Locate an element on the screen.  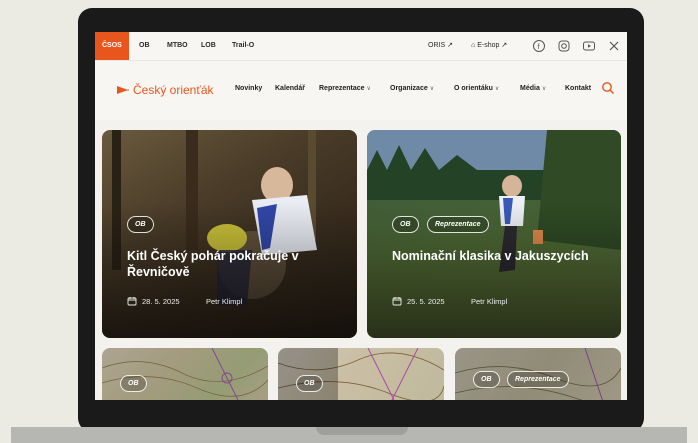
nav-label: O orientáku is located at coordinates (473, 88).